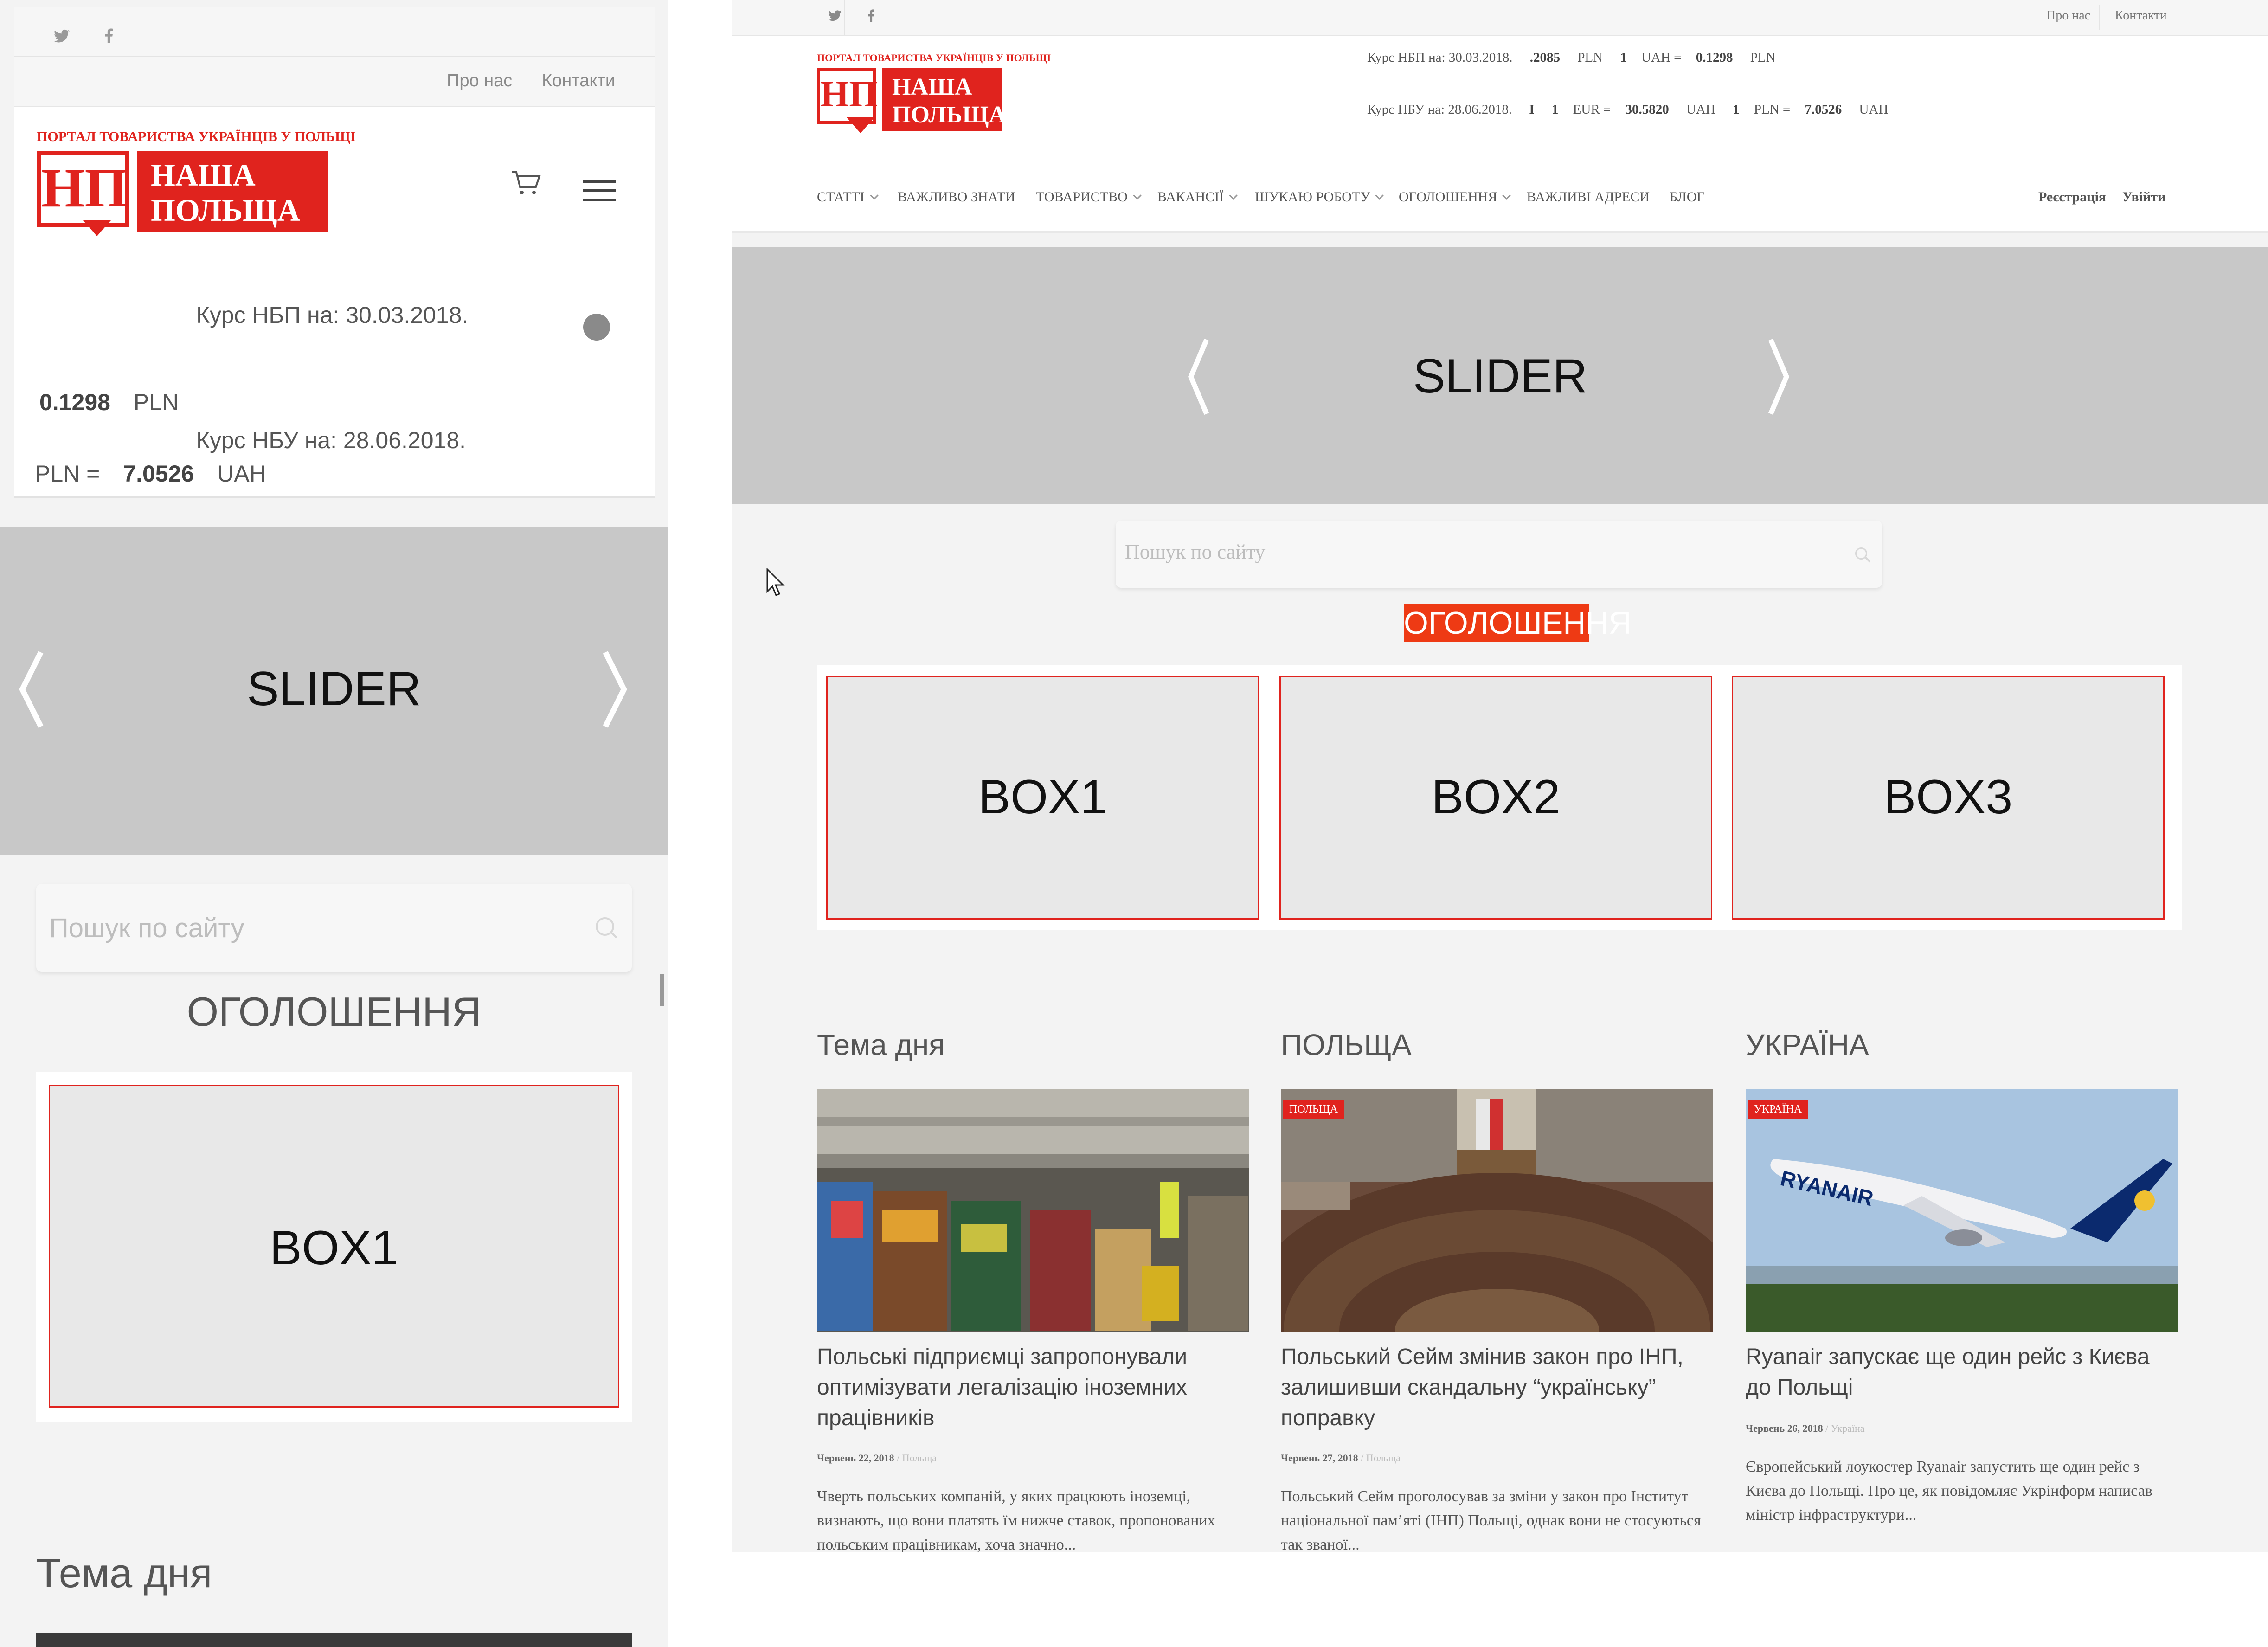 Image resolution: width=2268 pixels, height=1647 pixels. What do you see at coordinates (599, 192) in the screenshot?
I see `menu-icon` at bounding box center [599, 192].